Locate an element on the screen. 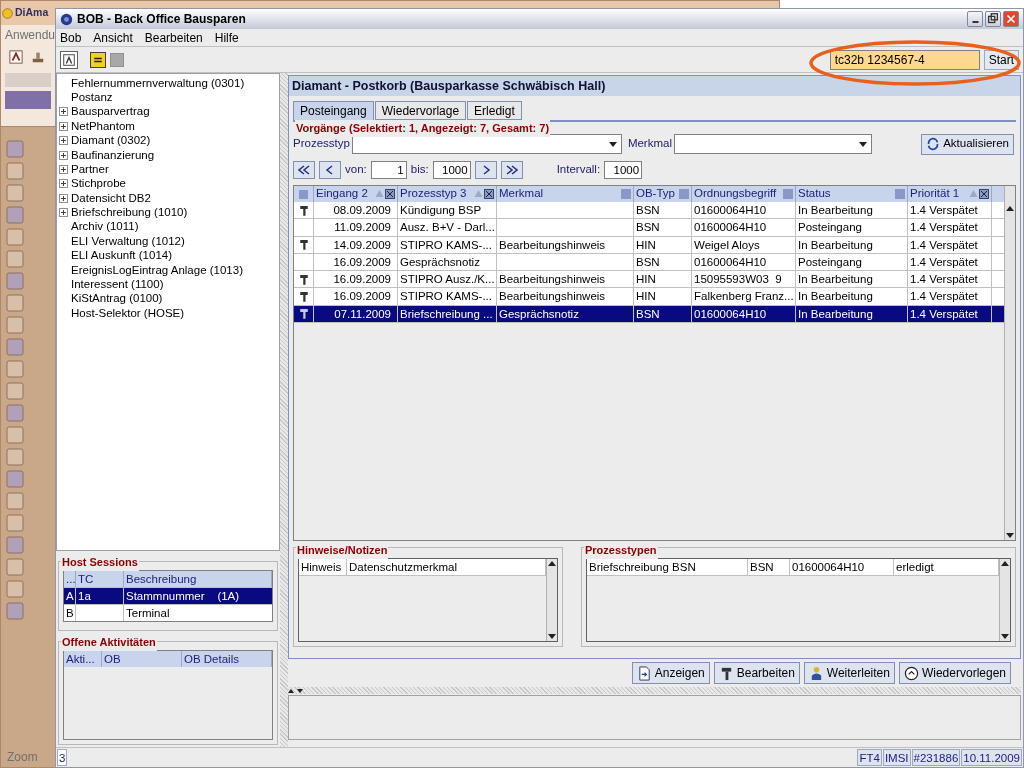  column-header: OB Details is located at coordinates (227, 659).